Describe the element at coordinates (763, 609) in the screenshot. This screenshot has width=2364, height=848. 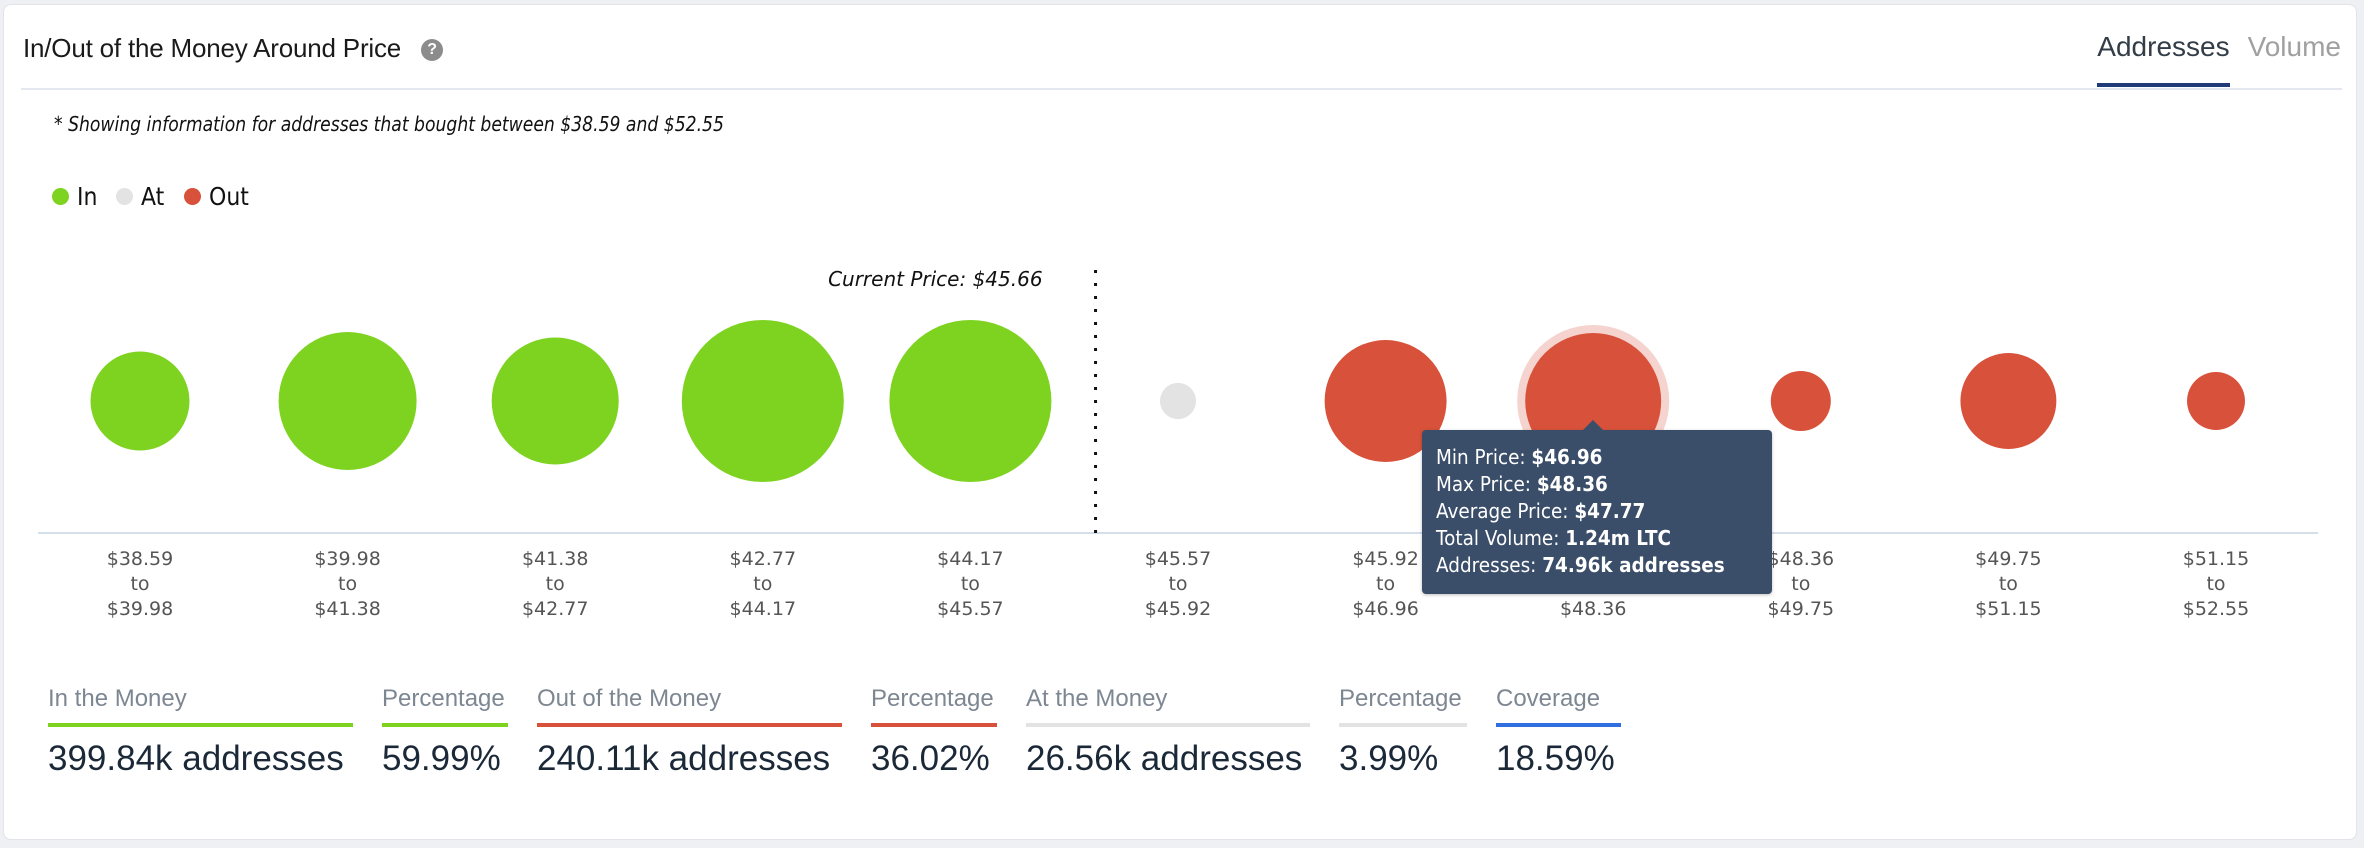
I see `tick-label-max: $44.17` at that location.